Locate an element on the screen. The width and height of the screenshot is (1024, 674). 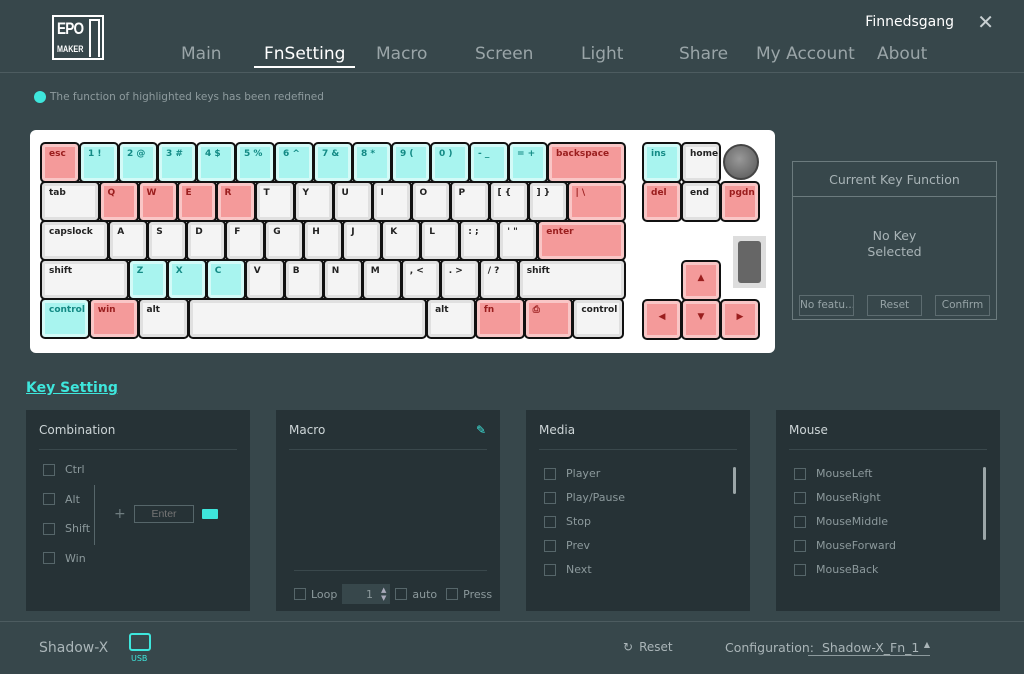
tab-macro: Macro is located at coordinates (401, 54).